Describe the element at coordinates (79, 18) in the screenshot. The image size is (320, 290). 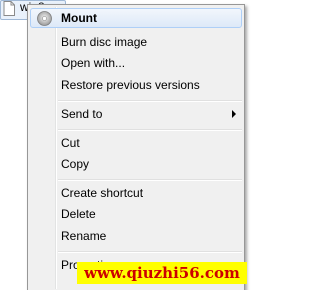
I see `menu-item-label: Mount` at that location.